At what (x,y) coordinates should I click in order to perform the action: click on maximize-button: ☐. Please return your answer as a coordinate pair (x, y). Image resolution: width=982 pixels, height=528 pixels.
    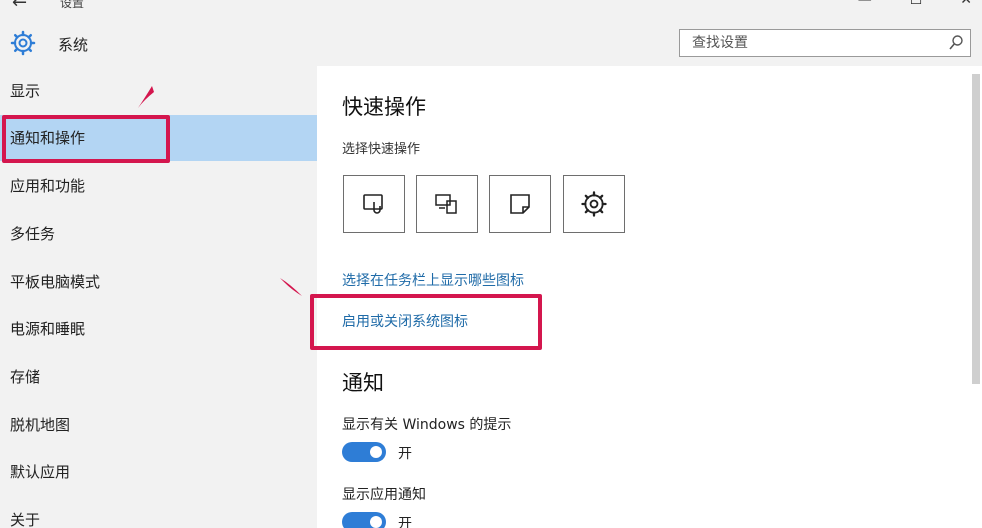
    Looking at the image, I should click on (916, 4).